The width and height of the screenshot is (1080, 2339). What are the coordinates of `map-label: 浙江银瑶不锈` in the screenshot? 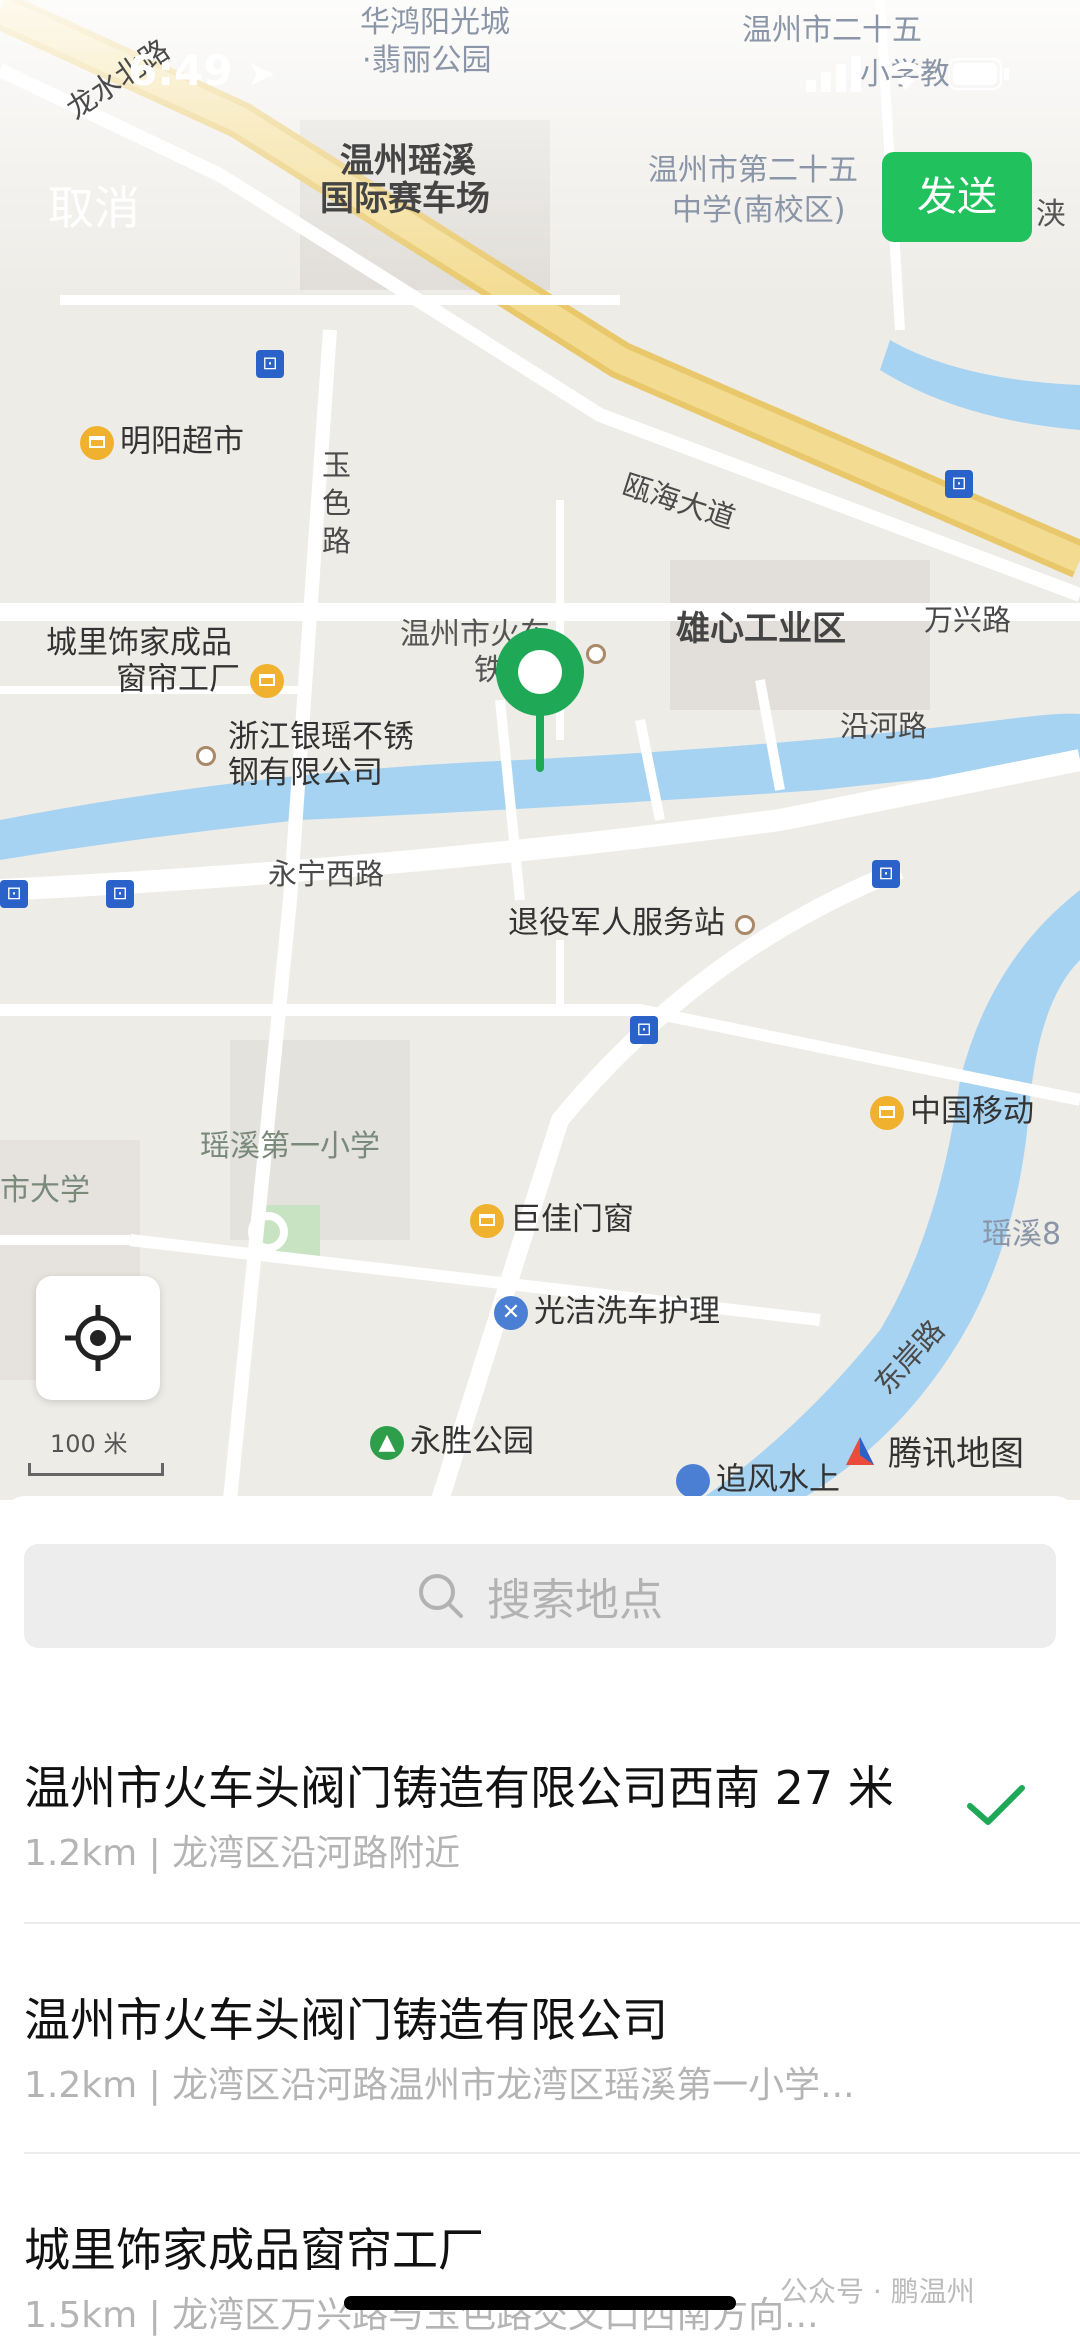 It's located at (321, 737).